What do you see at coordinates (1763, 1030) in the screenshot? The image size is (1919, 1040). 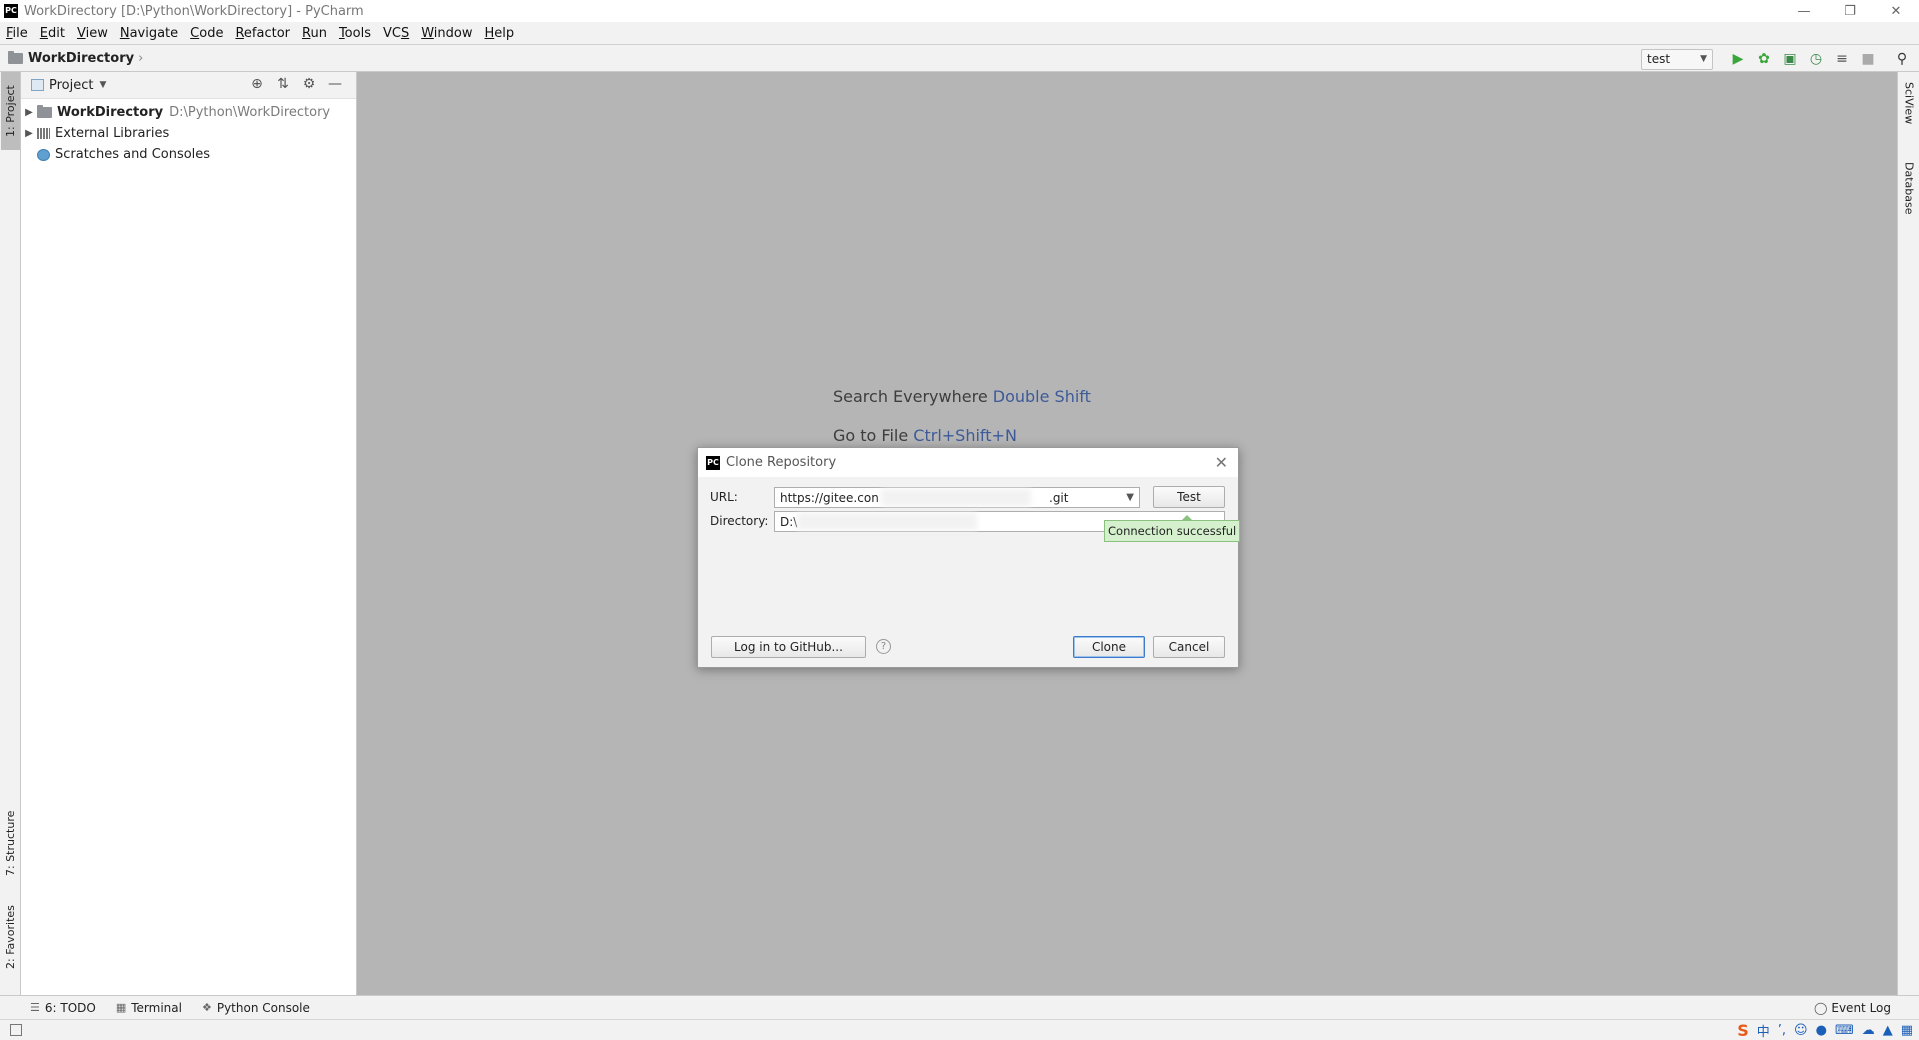 I see `ime-mode: 中` at bounding box center [1763, 1030].